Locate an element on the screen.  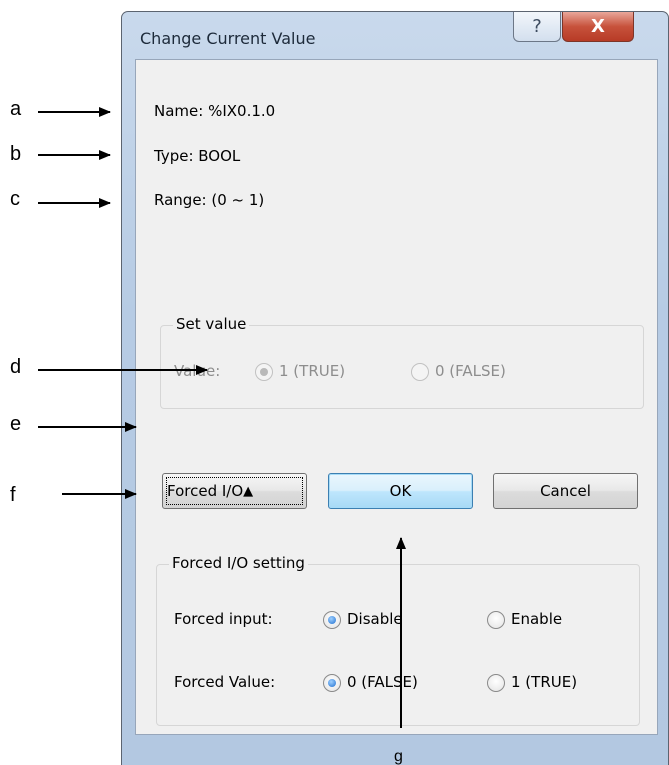
callout-f: f is located at coordinates (13, 495).